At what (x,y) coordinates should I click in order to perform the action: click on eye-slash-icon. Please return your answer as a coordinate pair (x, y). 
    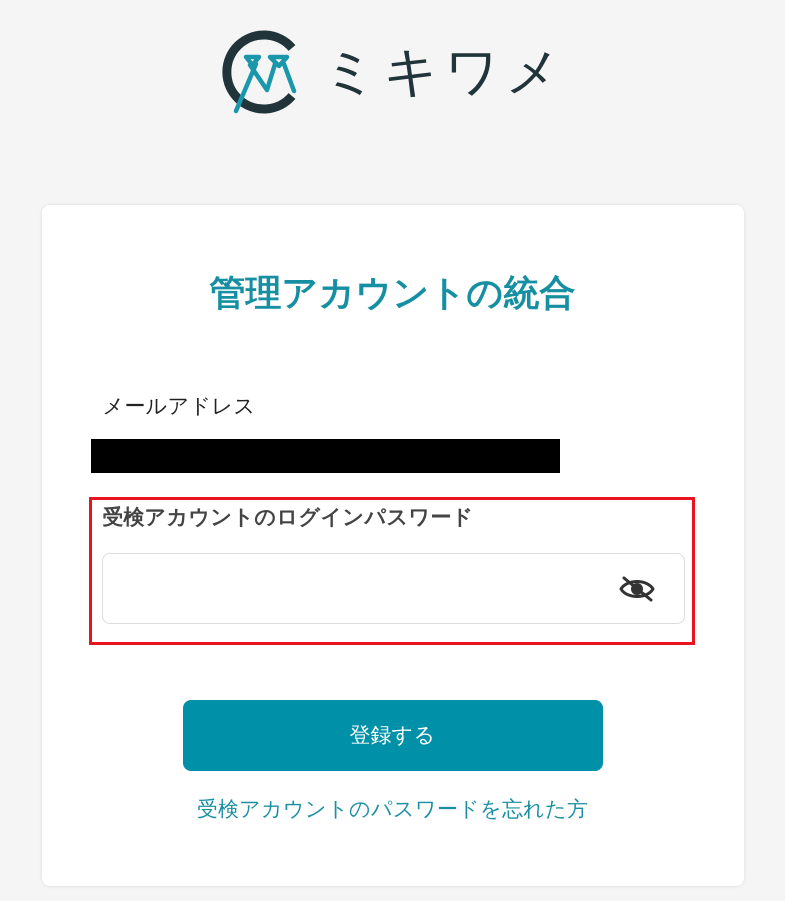
    Looking at the image, I should click on (637, 589).